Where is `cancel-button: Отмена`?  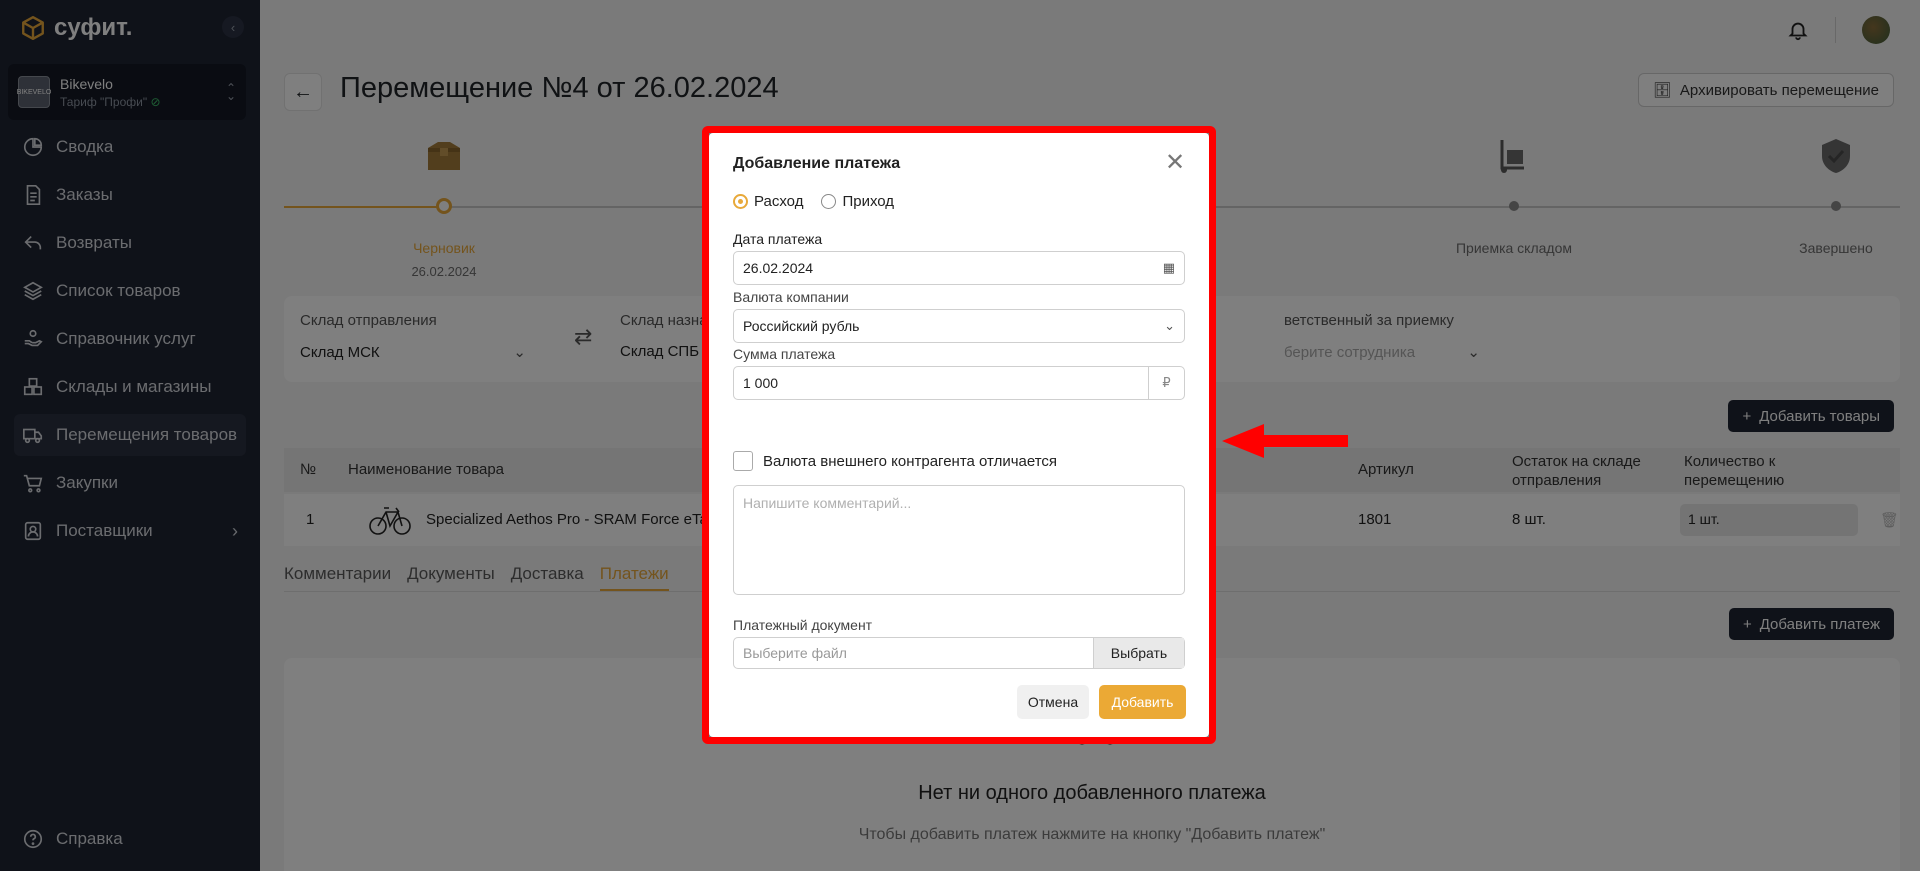 cancel-button: Отмена is located at coordinates (1053, 702).